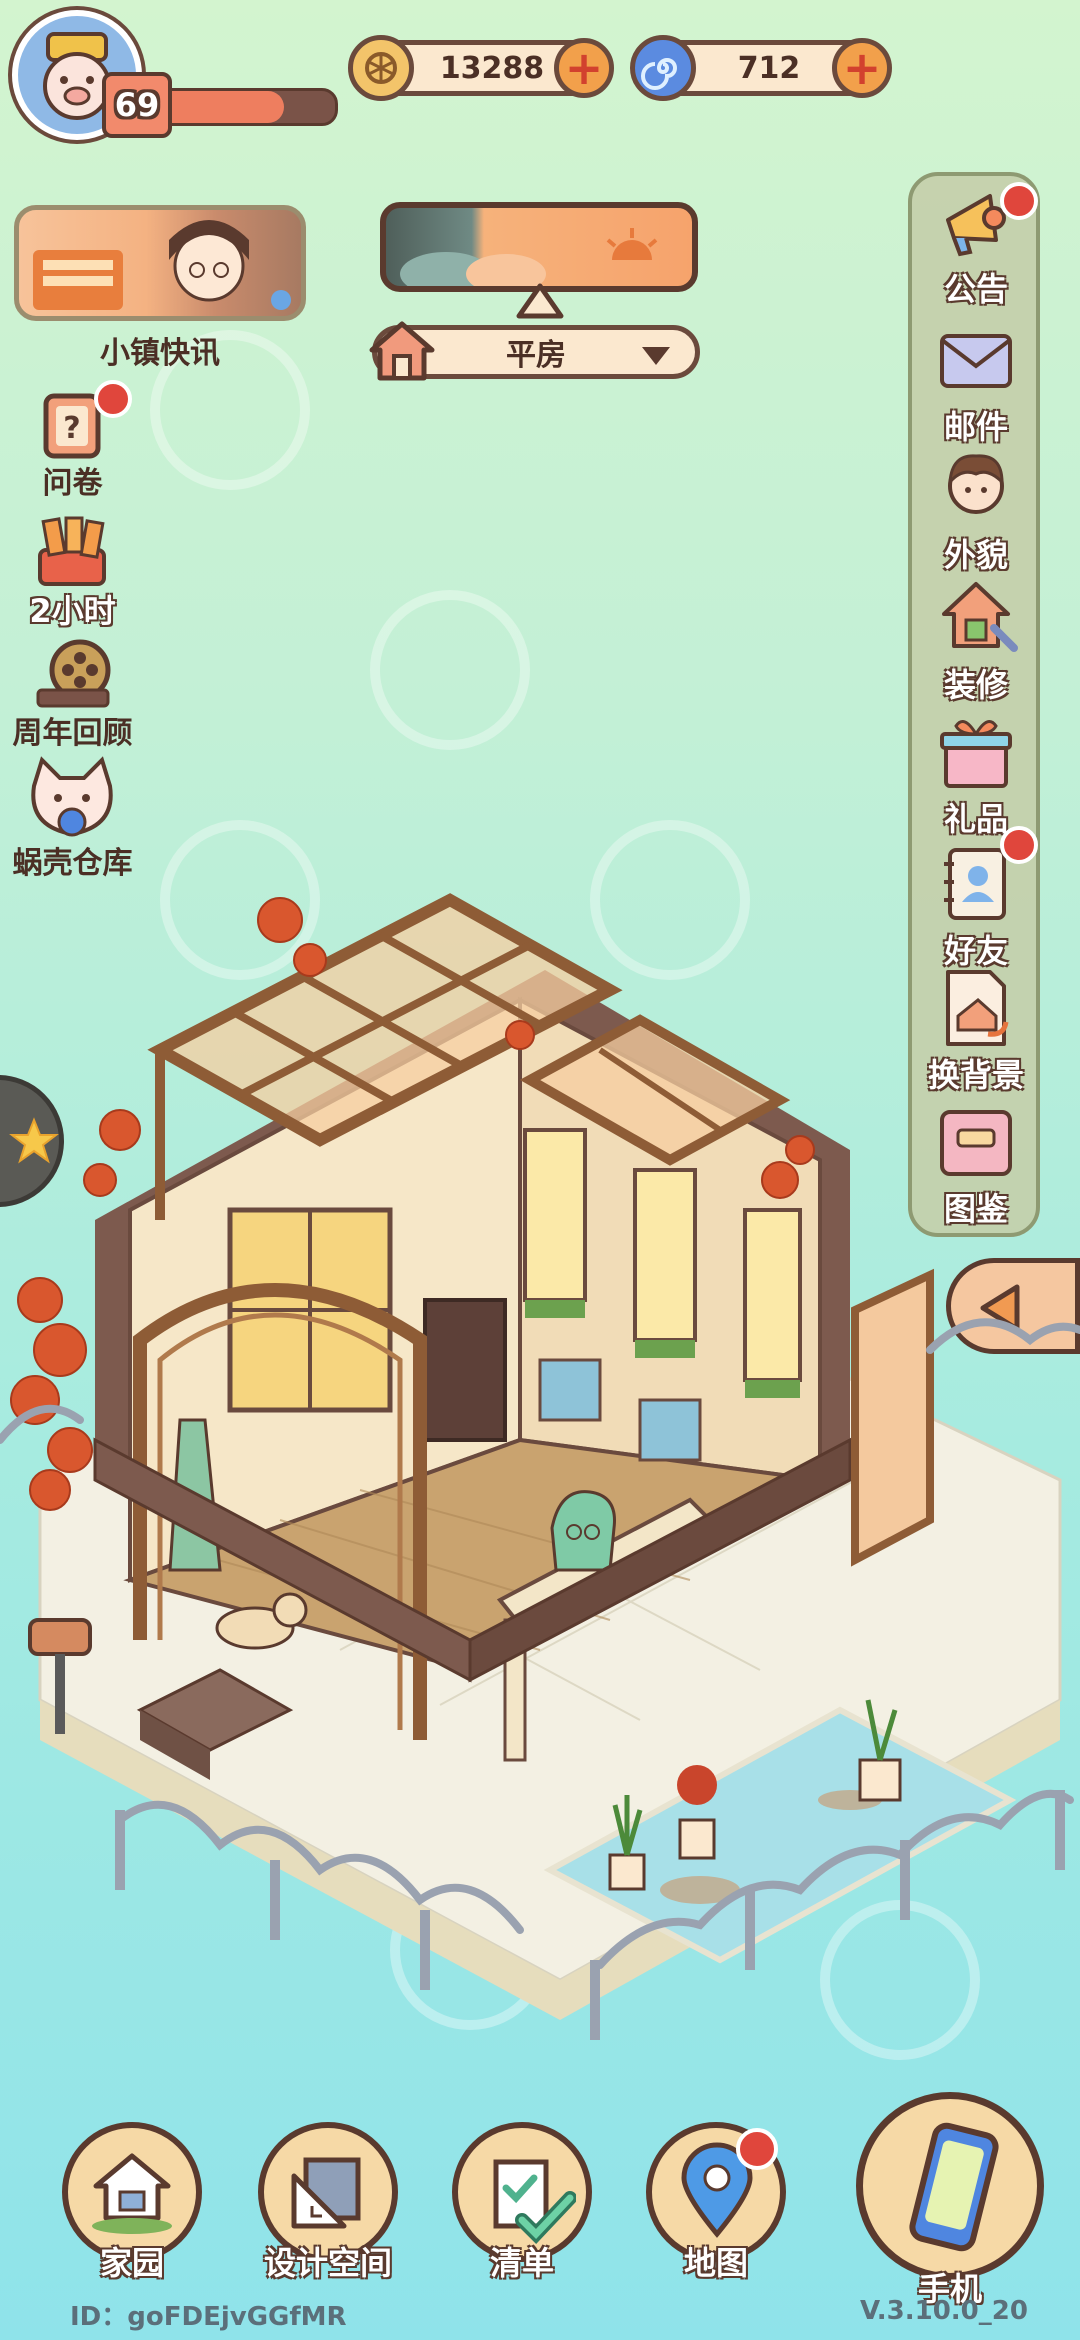  I want to click on time-of-day-bar, so click(539, 247).